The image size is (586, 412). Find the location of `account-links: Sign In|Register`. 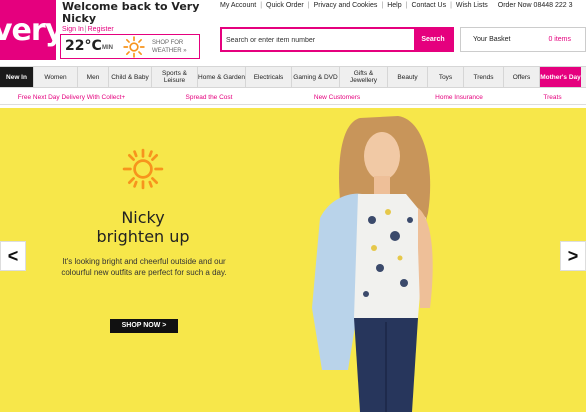

account-links: Sign In|Register is located at coordinates (137, 29).